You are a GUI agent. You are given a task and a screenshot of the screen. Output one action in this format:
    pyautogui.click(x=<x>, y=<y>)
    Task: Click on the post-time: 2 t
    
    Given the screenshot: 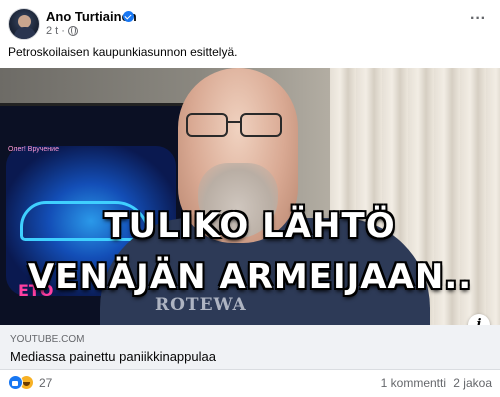 What is the action you would take?
    pyautogui.click(x=52, y=31)
    